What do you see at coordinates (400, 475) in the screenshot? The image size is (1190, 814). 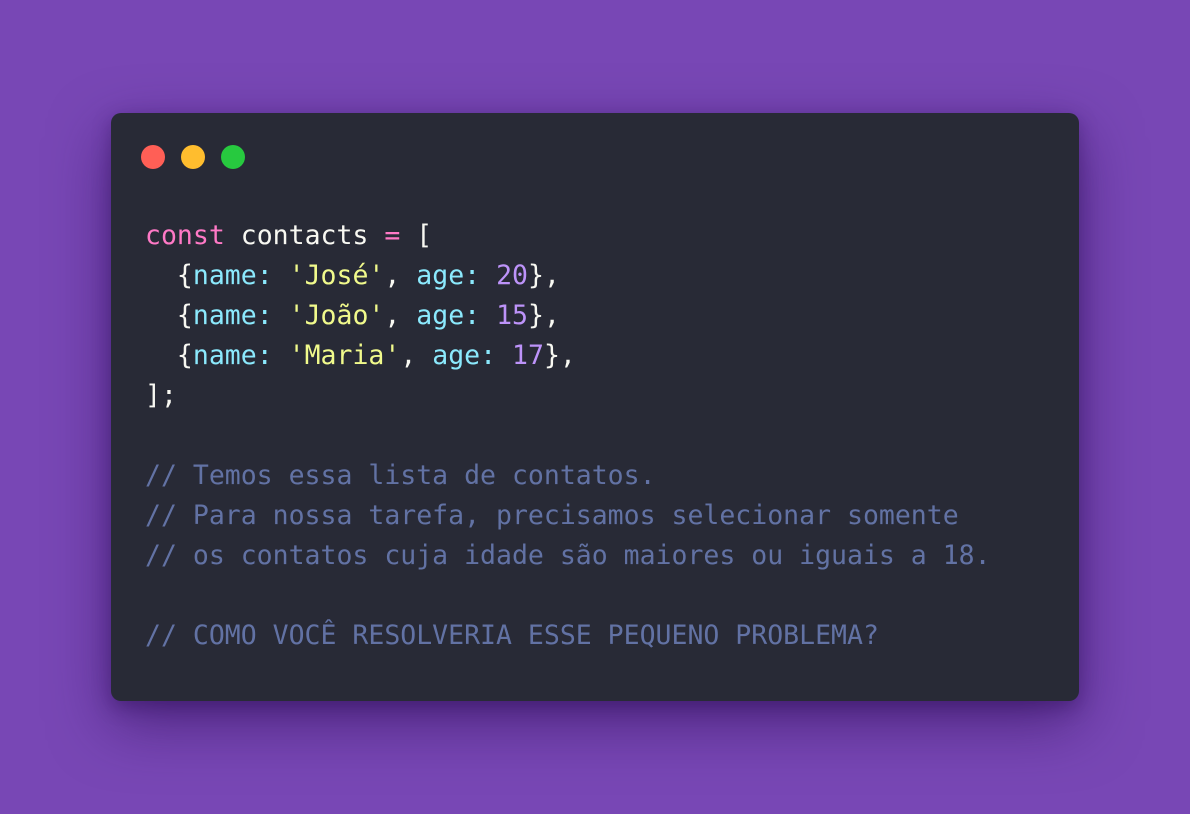 I see `comment: // Temos essa lista de contatos.` at bounding box center [400, 475].